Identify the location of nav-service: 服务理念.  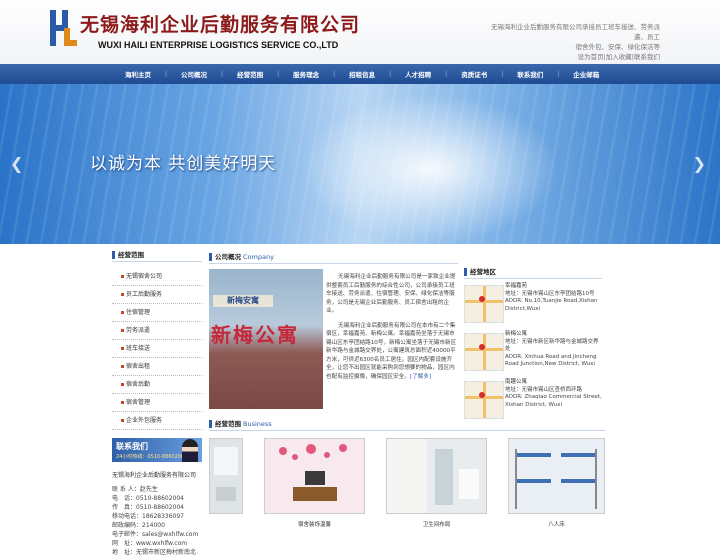
(306, 74).